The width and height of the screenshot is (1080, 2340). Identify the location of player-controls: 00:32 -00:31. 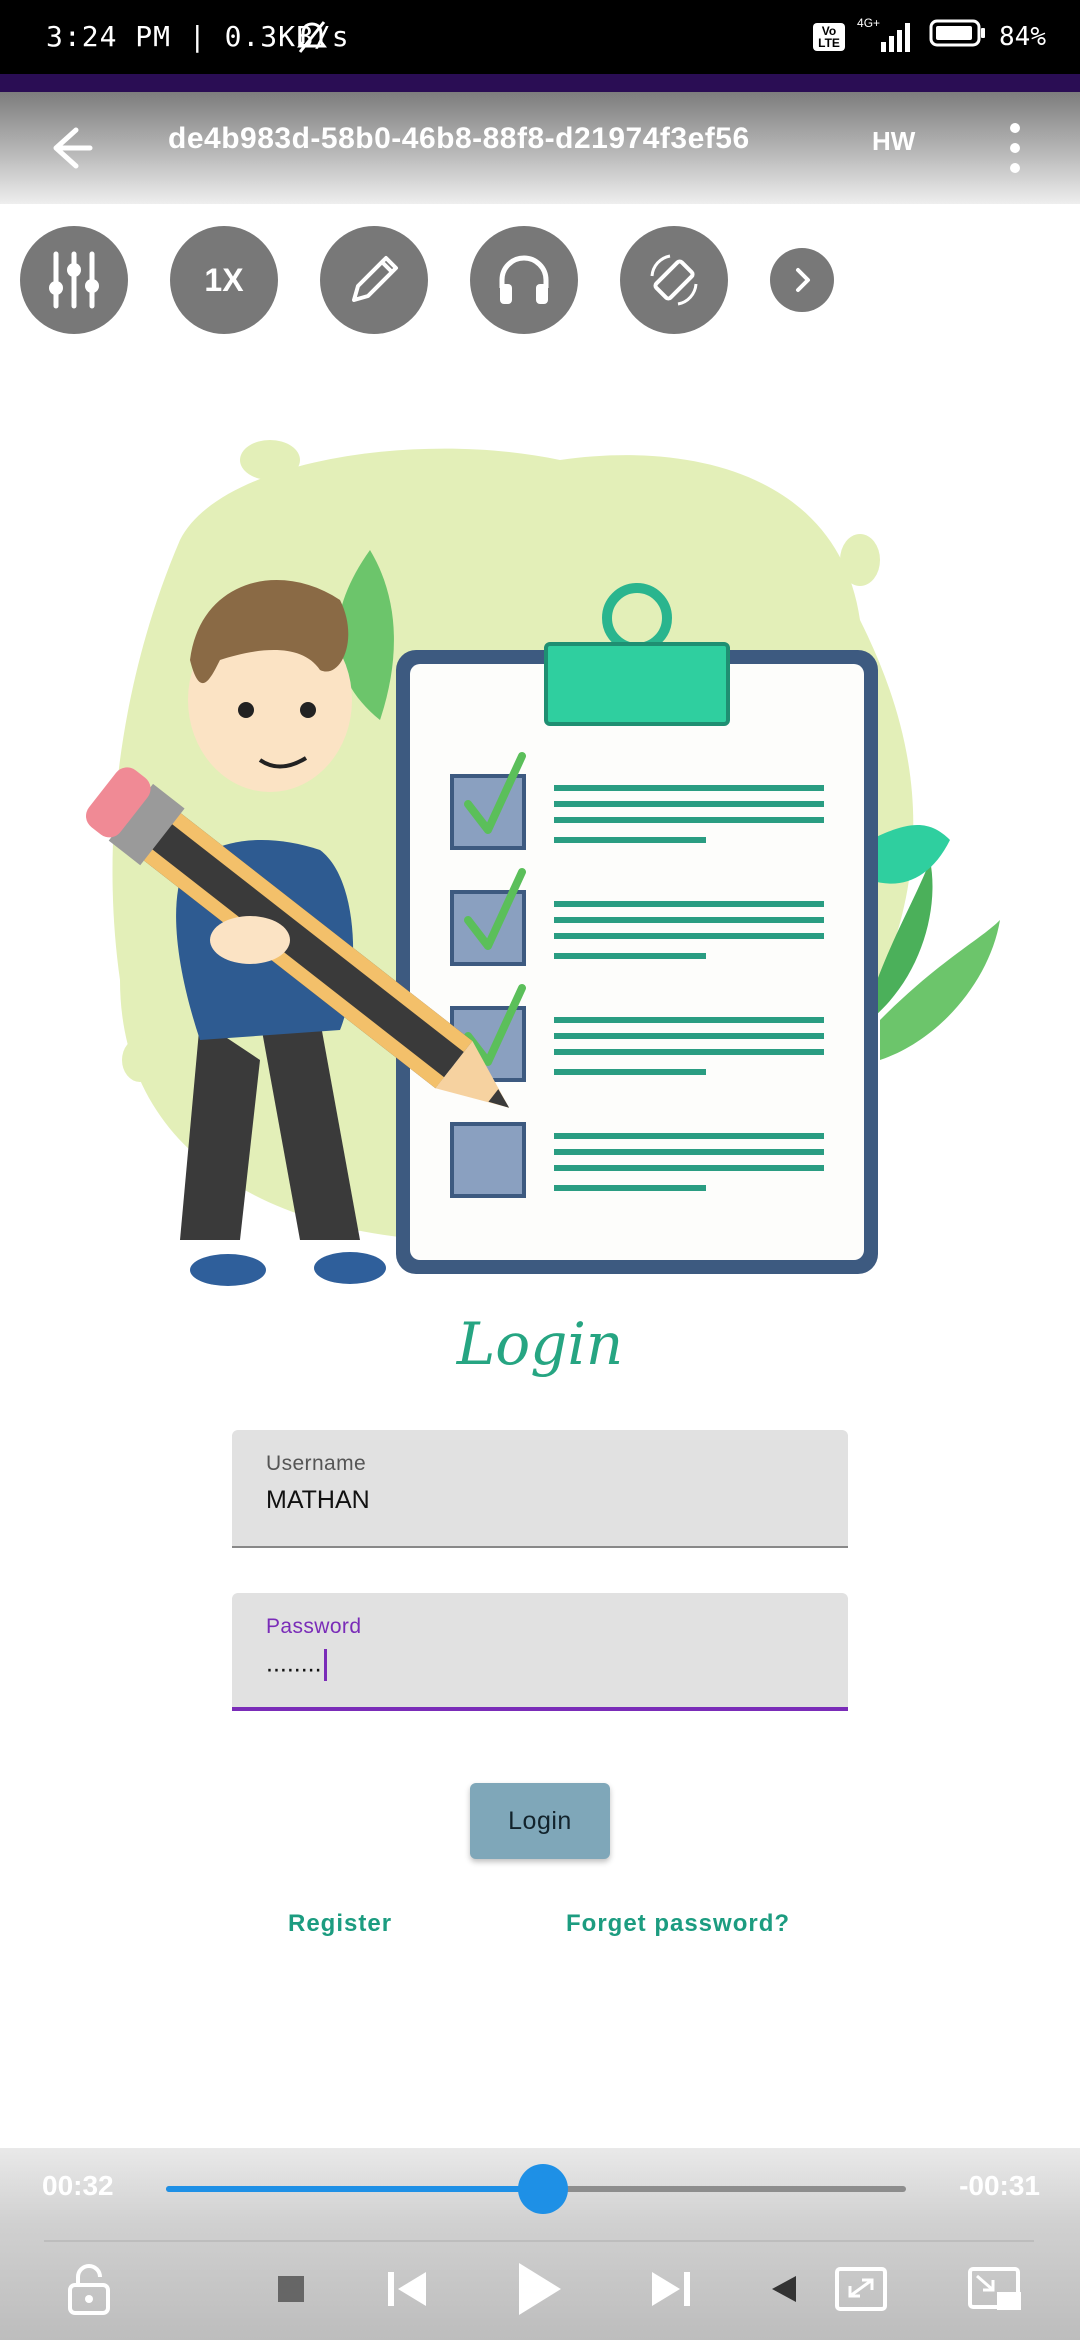
(540, 2244).